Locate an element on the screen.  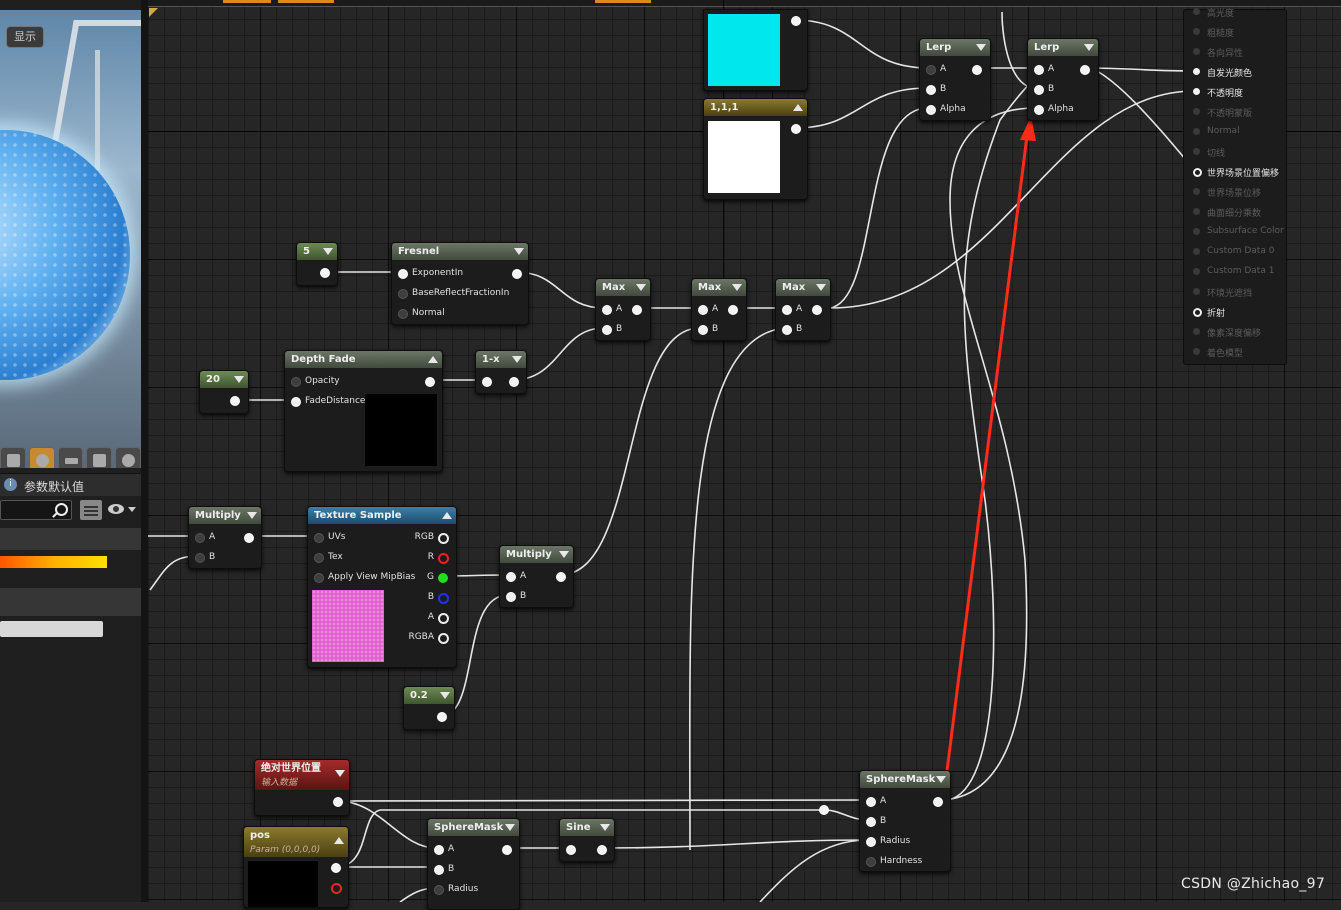
multiply-node-1: Multiply A B is located at coordinates (225, 537).